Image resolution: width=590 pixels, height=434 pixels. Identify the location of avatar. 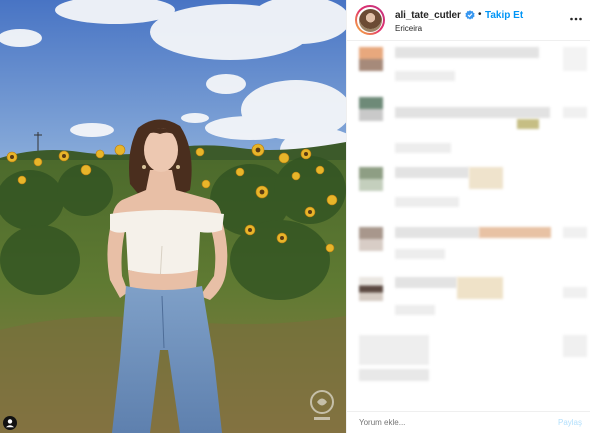
(370, 20).